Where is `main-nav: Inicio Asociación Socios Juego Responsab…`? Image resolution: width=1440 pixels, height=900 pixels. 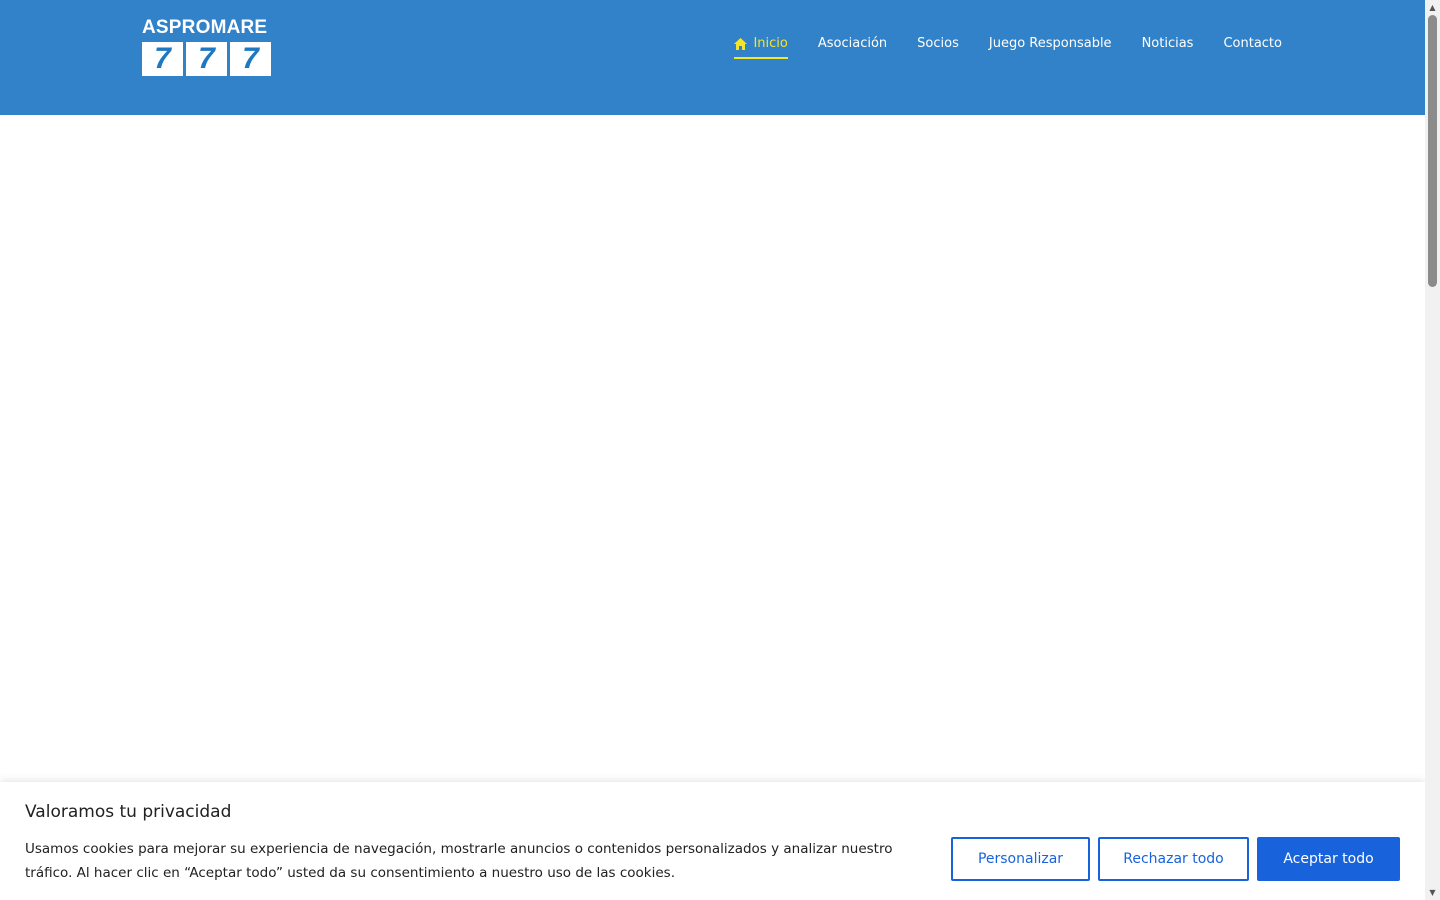
main-nav: Inicio Asociación Socios Juego Responsab… is located at coordinates (1008, 47).